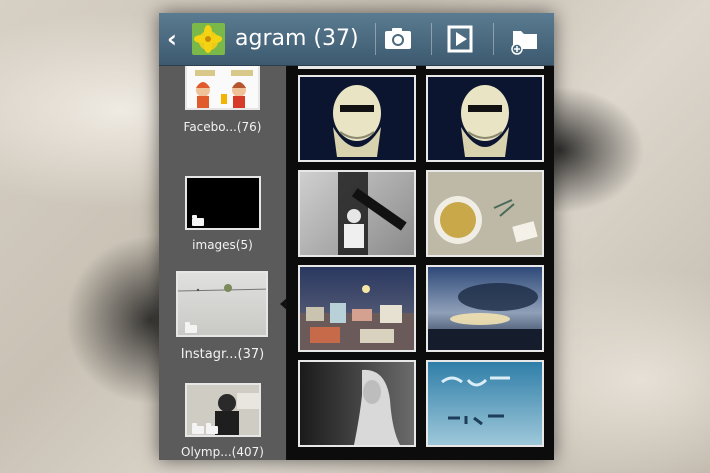 This screenshot has width=710, height=473. What do you see at coordinates (485, 316) in the screenshot?
I see `sky-photo` at bounding box center [485, 316].